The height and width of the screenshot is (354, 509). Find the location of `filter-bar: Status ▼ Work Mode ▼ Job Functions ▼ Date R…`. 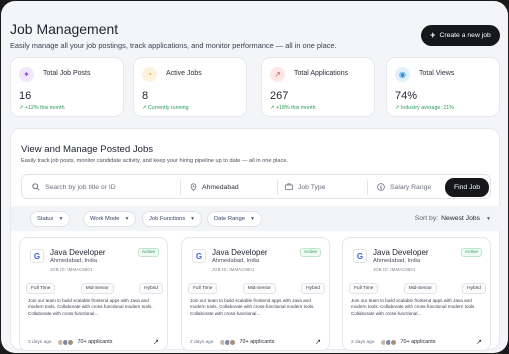

filter-bar: Status ▼ Work Mode ▼ Job Functions ▼ Date R… is located at coordinates (256, 218).